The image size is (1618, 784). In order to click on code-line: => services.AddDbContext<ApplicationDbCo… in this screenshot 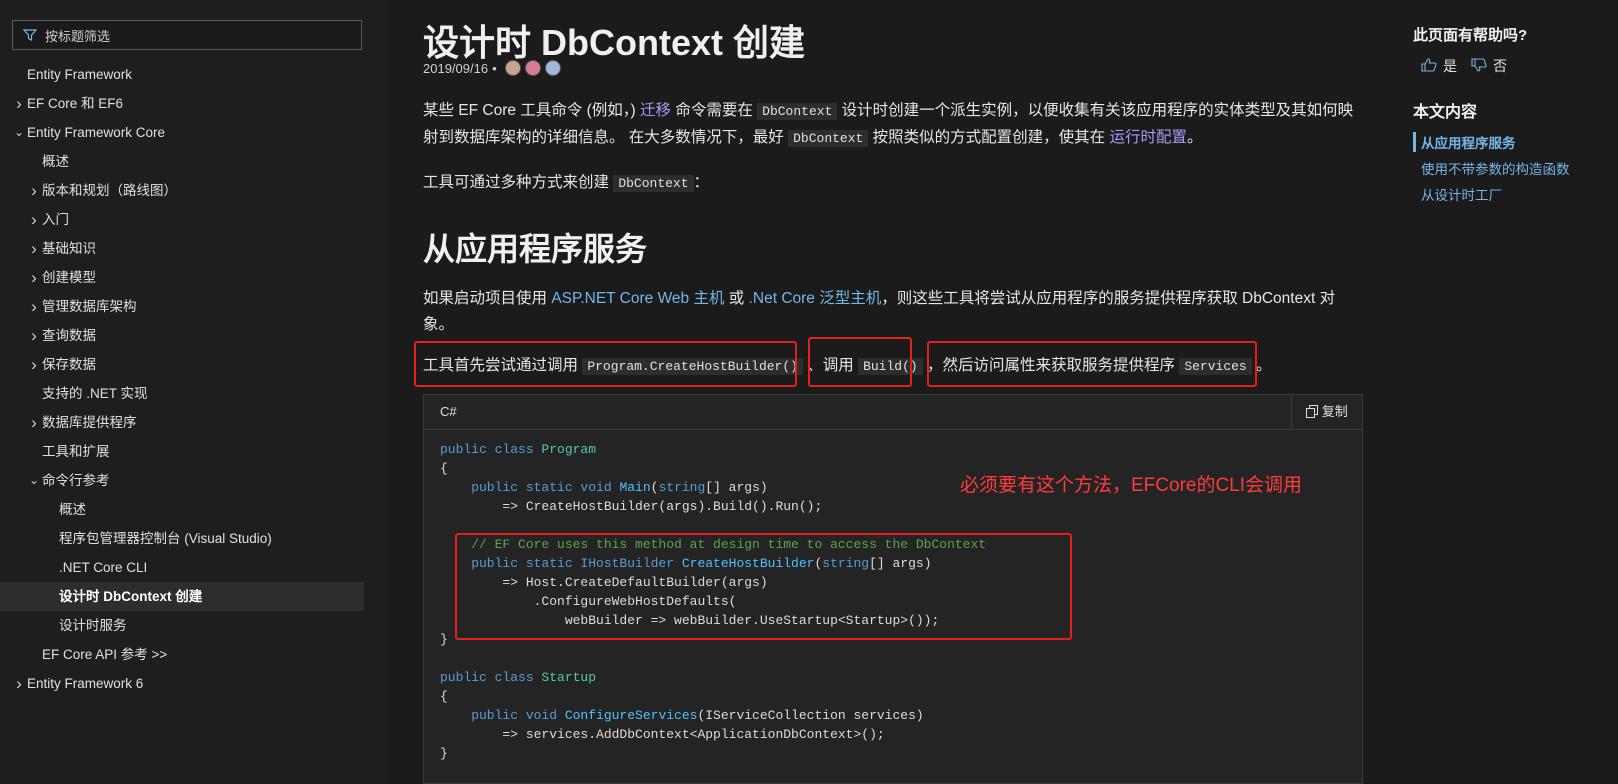, I will do `click(662, 734)`.